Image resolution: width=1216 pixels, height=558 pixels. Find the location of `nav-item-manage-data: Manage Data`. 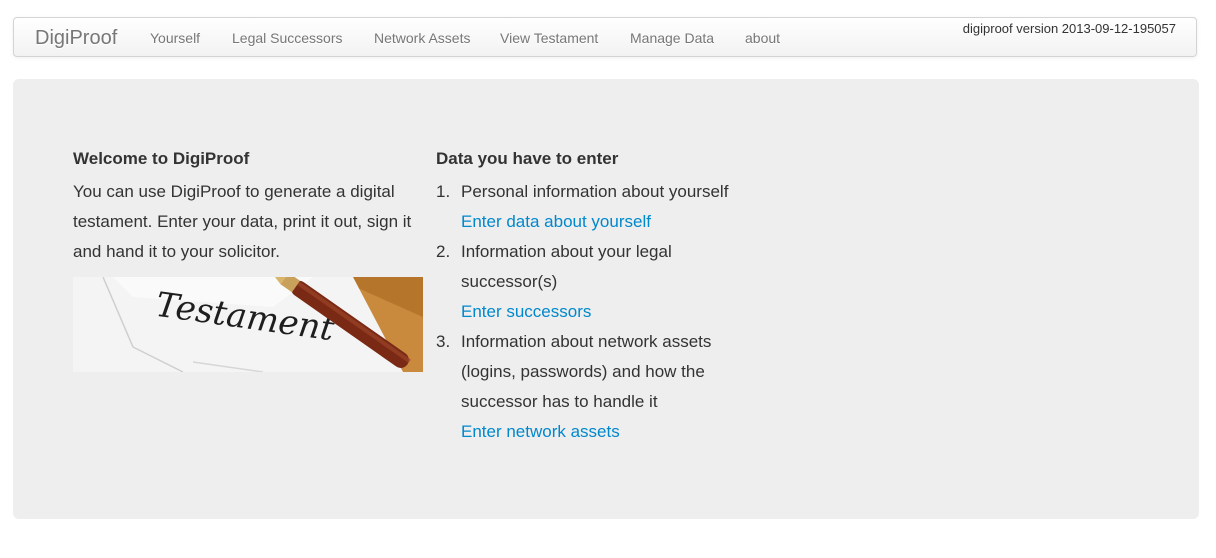

nav-item-manage-data: Manage Data is located at coordinates (672, 38).